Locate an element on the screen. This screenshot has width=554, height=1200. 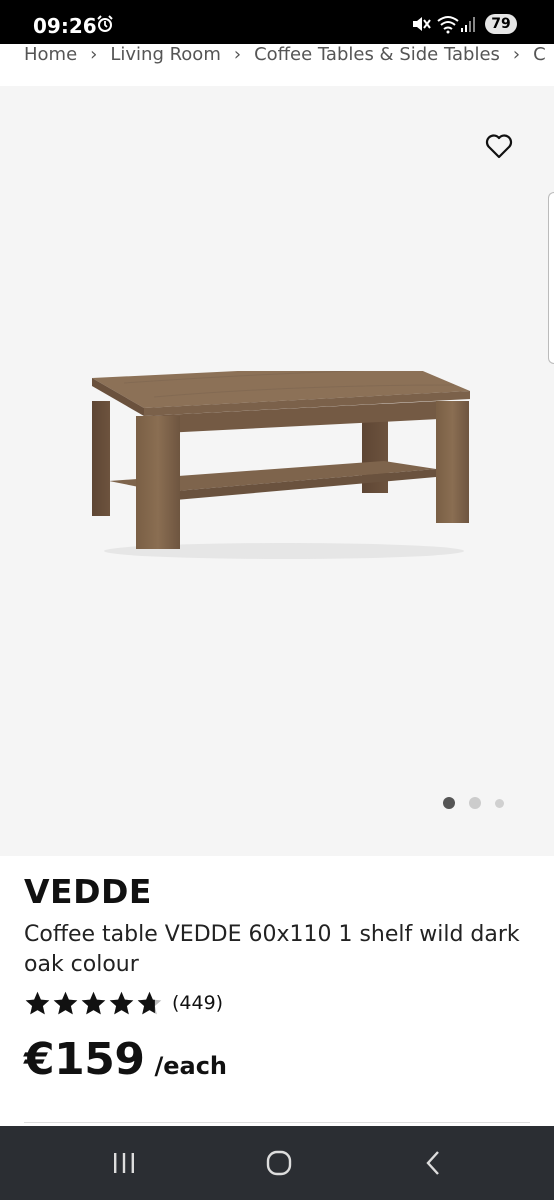
alarm-icon is located at coordinates (105, 26).